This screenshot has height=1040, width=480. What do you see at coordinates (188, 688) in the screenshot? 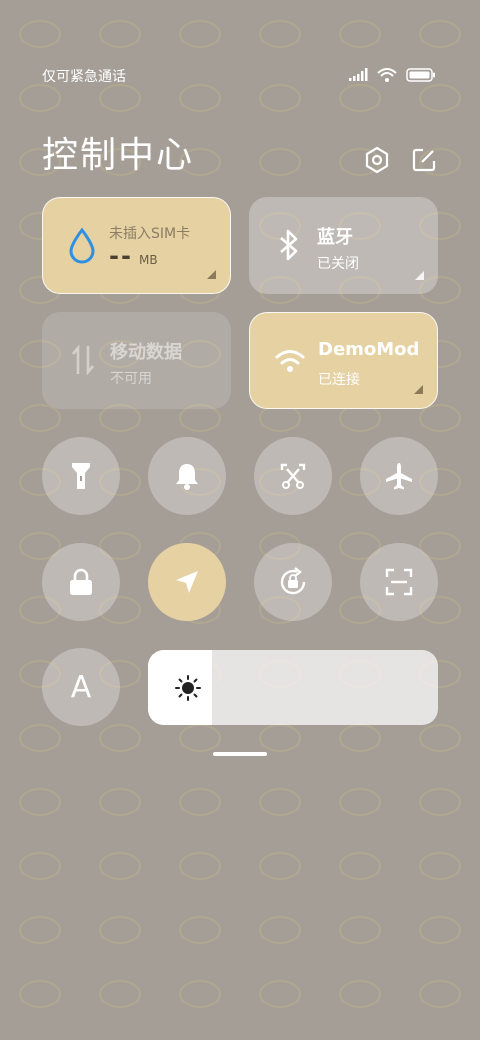
I see `sun-icon` at bounding box center [188, 688].